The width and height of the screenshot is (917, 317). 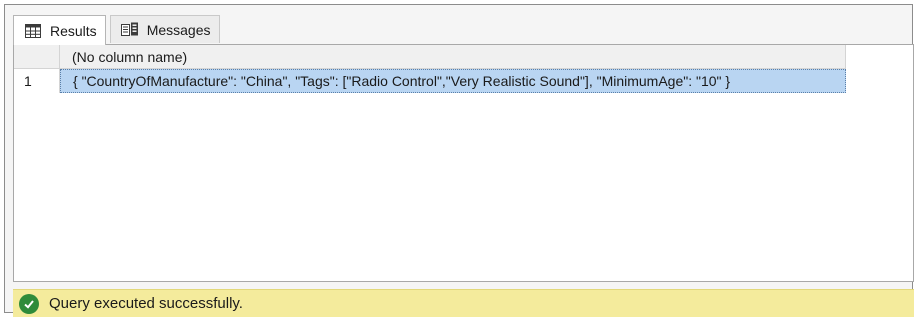 I want to click on column-header: (No column name), so click(x=453, y=57).